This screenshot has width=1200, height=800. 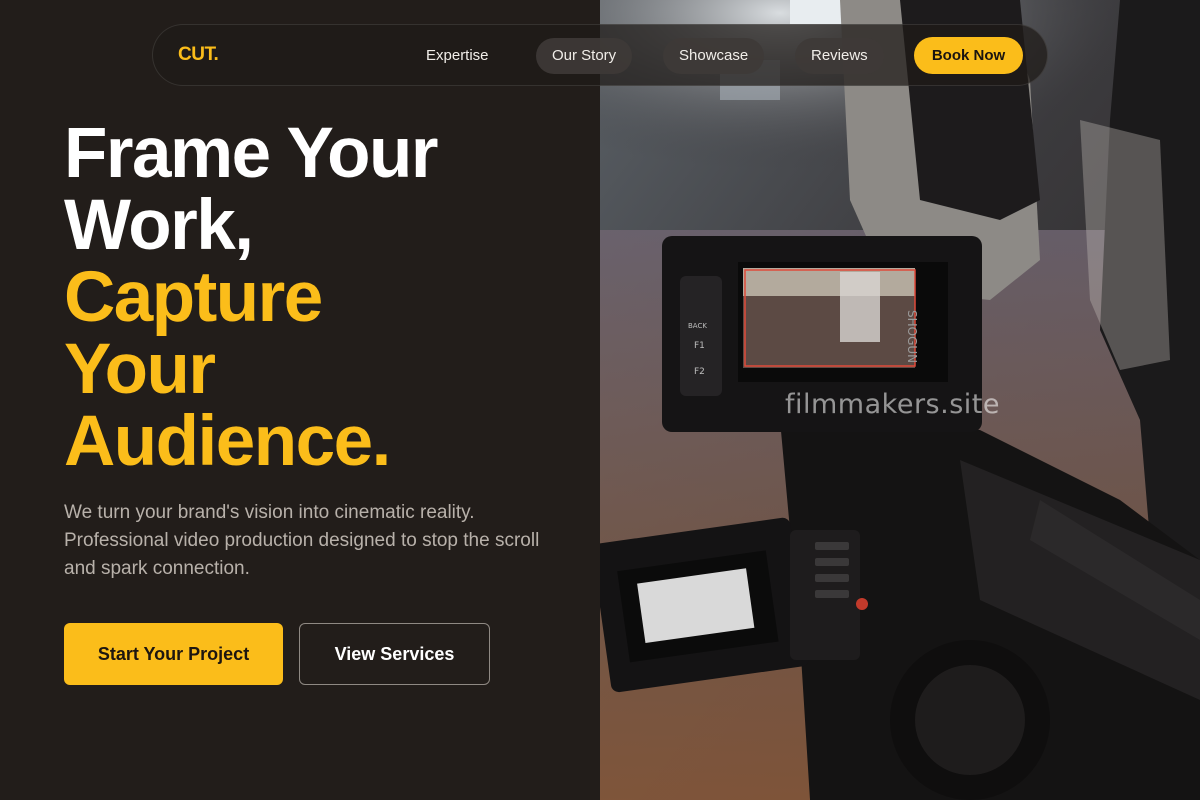 I want to click on headline-line-1: Frame Your, so click(x=251, y=153).